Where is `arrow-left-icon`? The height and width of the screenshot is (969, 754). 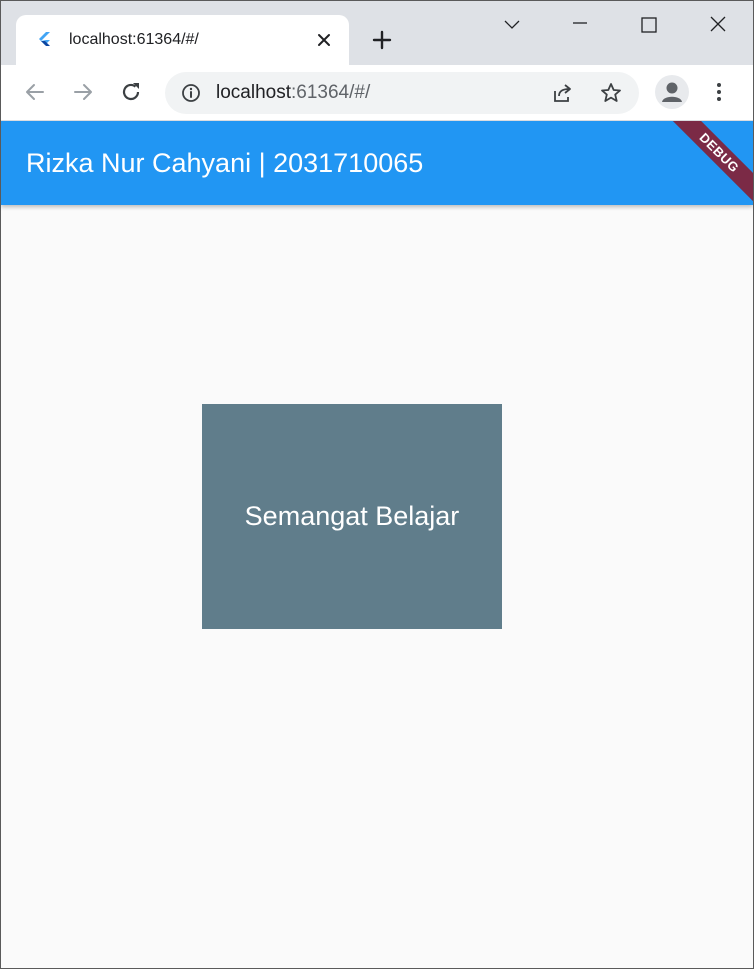
arrow-left-icon is located at coordinates (35, 92).